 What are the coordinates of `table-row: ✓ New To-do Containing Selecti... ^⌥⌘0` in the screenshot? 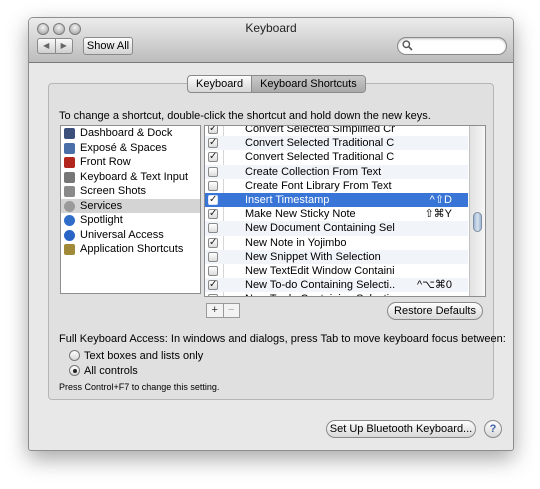 It's located at (336, 285).